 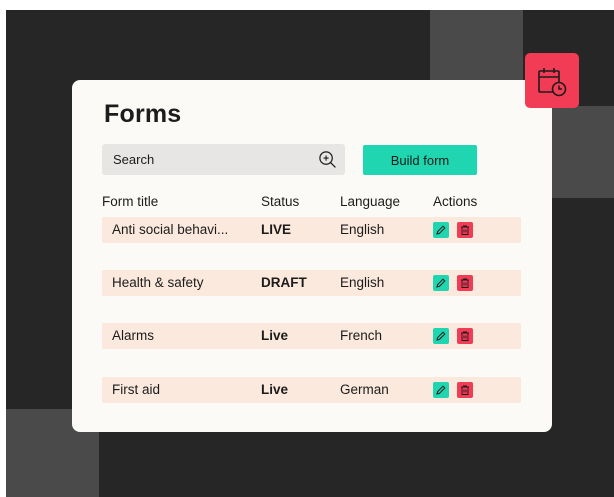 I want to click on language-cell: German, so click(x=364, y=389).